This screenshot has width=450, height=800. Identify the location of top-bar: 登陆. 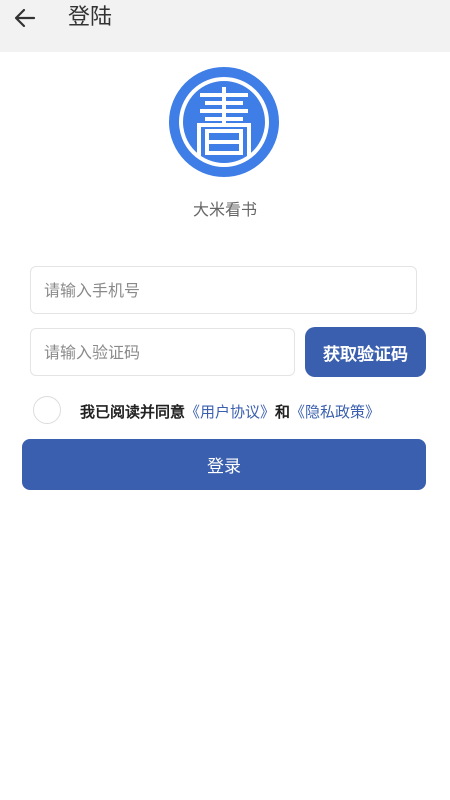
(225, 26).